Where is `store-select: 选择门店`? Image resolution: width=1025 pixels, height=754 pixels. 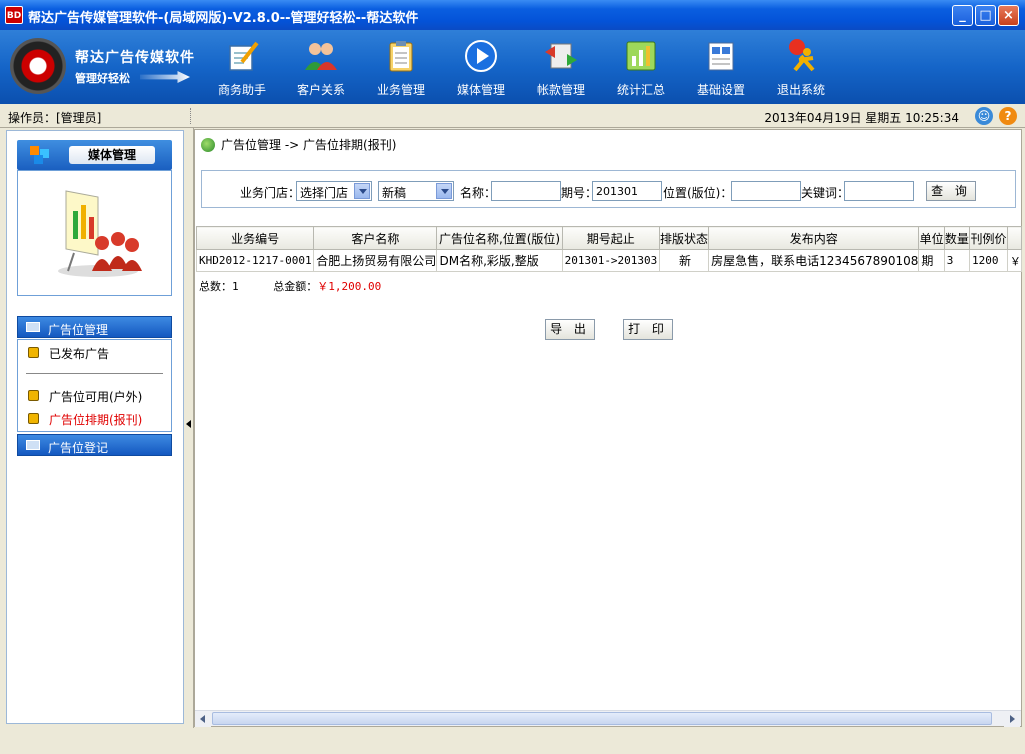
store-select: 选择门店 is located at coordinates (334, 191).